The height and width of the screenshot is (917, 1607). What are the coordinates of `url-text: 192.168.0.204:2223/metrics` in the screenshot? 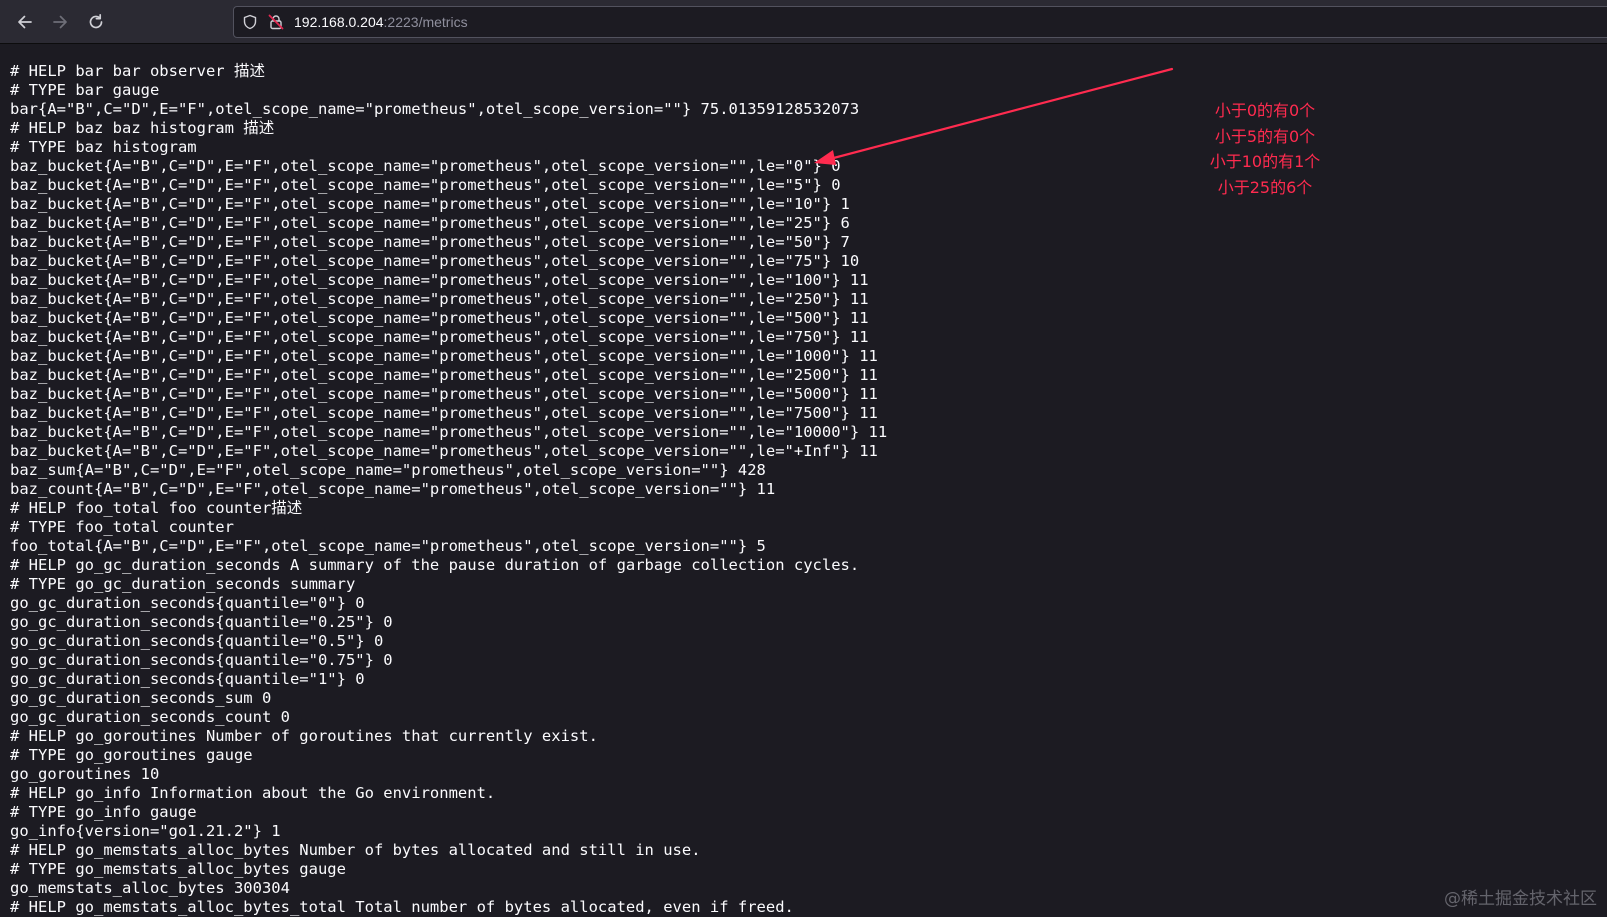 It's located at (381, 22).